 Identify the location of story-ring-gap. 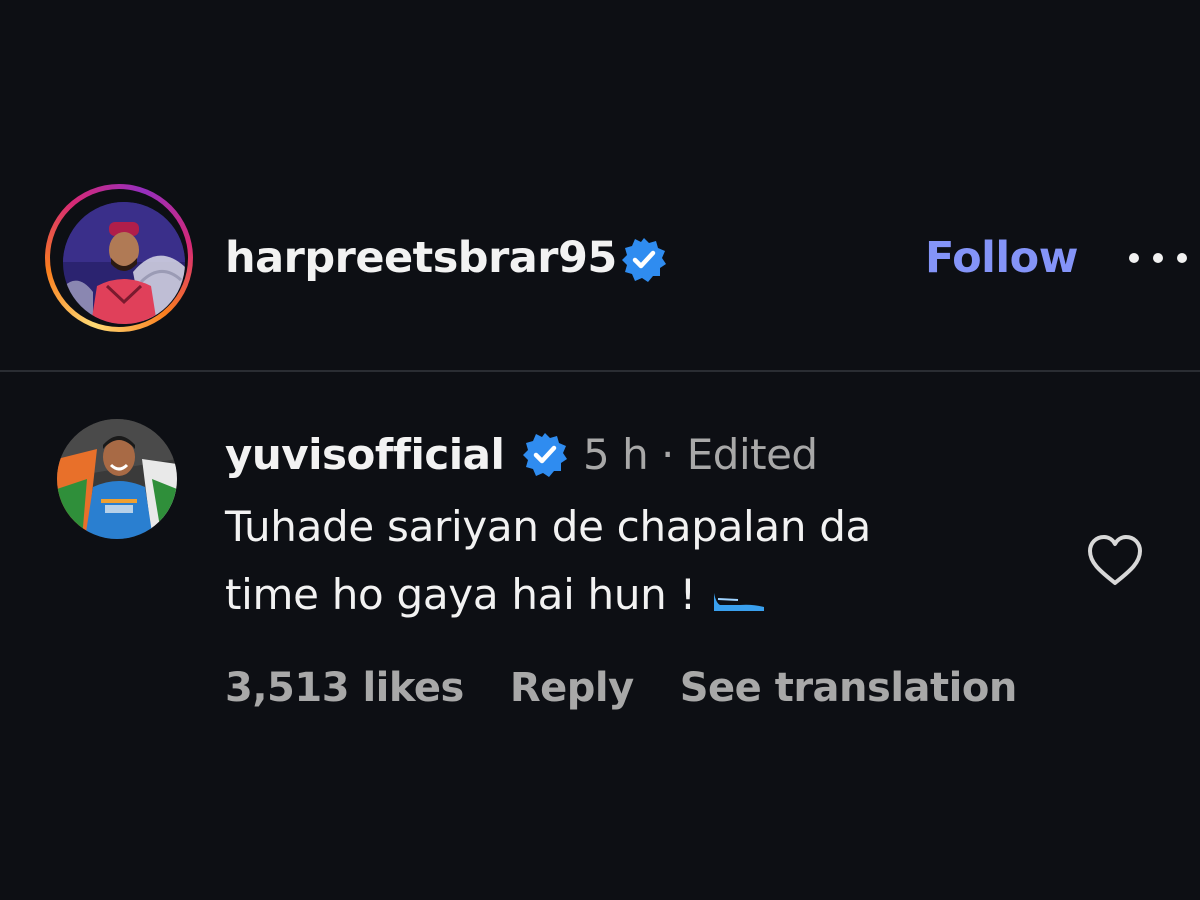
(119, 258).